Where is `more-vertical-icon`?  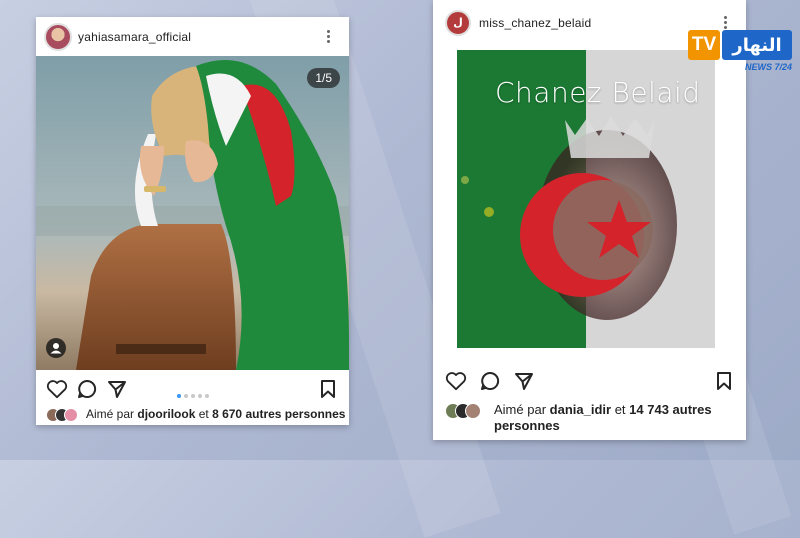 more-vertical-icon is located at coordinates (328, 37).